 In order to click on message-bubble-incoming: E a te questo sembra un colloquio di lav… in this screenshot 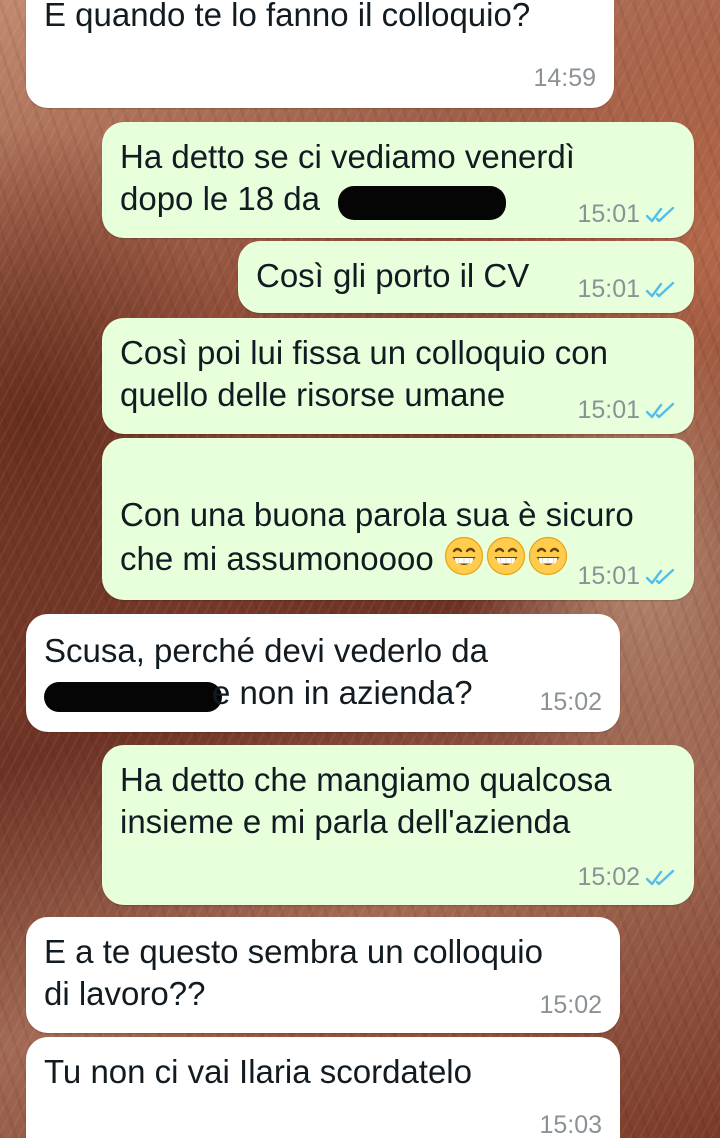, I will do `click(323, 975)`.